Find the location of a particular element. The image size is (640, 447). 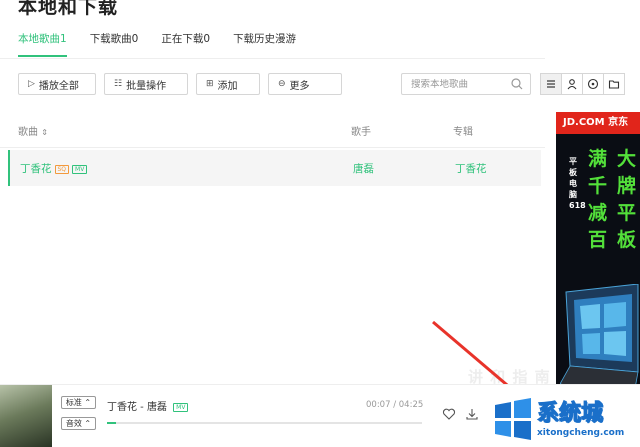

progress-bar is located at coordinates (264, 423).